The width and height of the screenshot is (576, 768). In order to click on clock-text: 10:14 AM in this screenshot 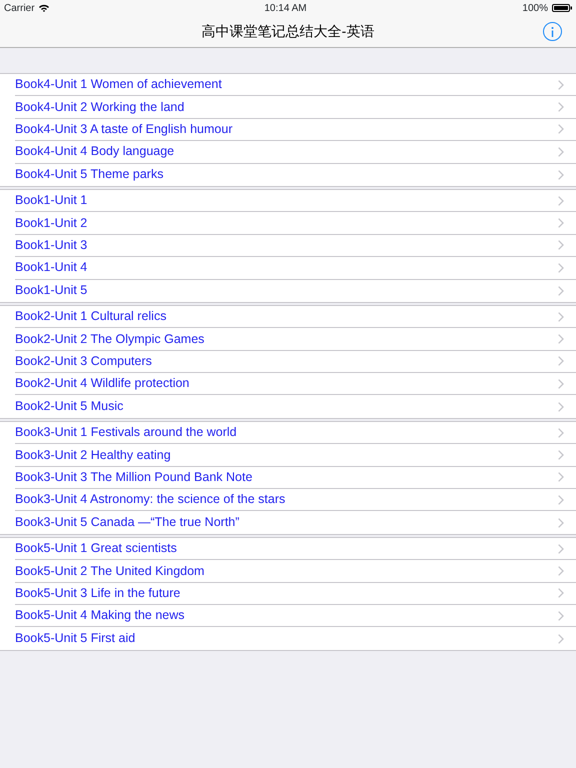, I will do `click(285, 9)`.